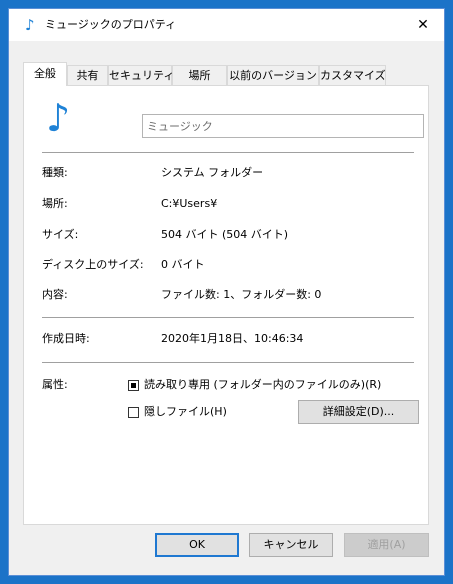  Describe the element at coordinates (141, 75) in the screenshot. I see `tab-security: セキュリティ` at that location.